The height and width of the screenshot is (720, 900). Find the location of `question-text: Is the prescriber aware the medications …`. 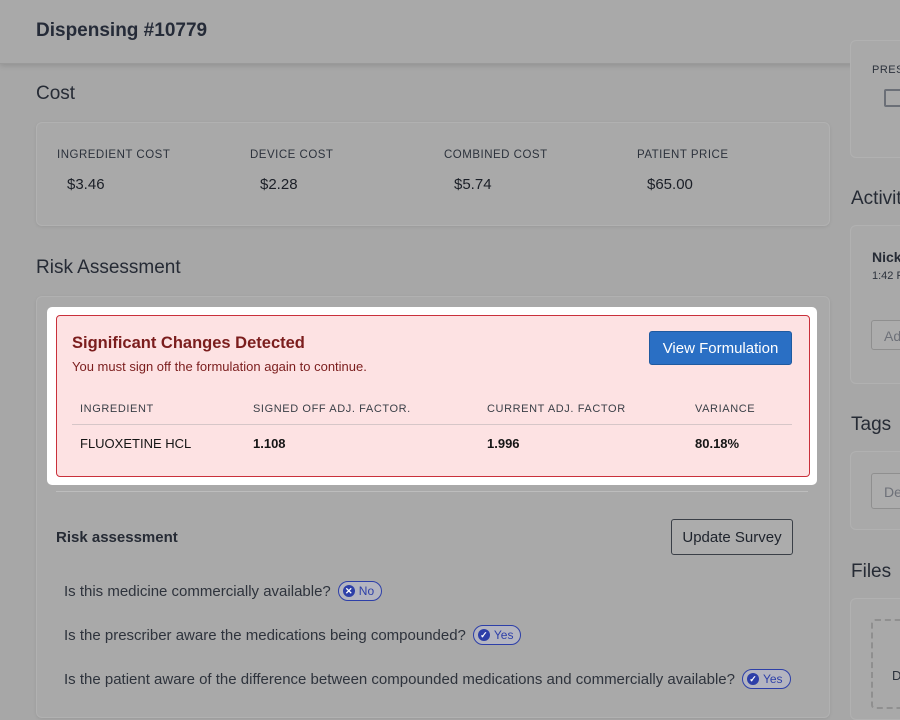

question-text: Is the prescriber aware the medications … is located at coordinates (265, 635).